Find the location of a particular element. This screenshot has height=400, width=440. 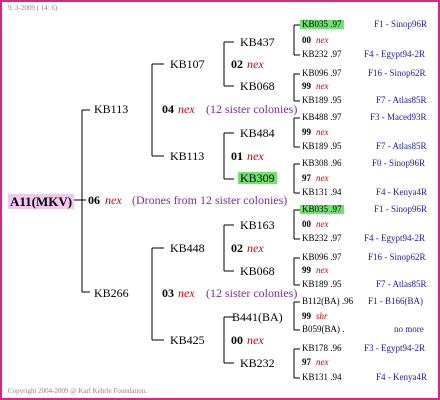

g5-7-queen: 97 is located at coordinates (306, 362).